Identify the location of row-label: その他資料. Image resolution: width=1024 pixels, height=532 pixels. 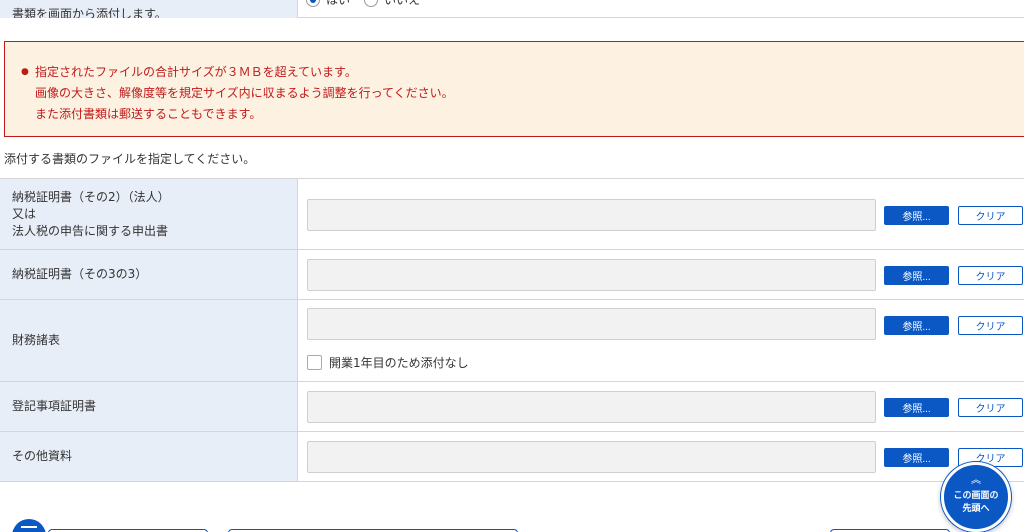
(149, 456).